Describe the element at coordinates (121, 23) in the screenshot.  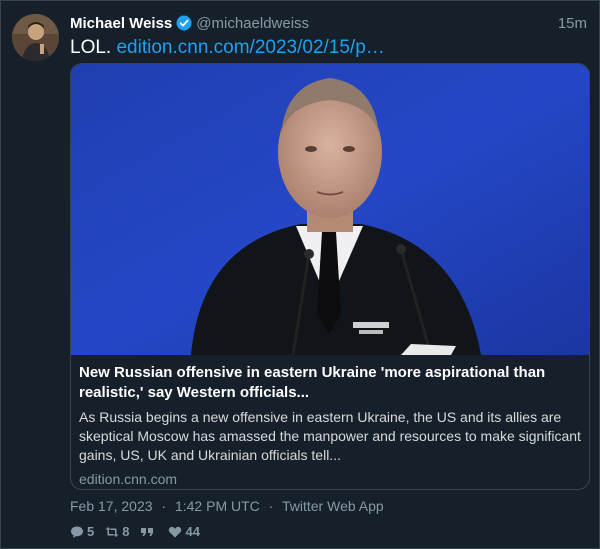
I see `display-name: Michael Weiss` at that location.